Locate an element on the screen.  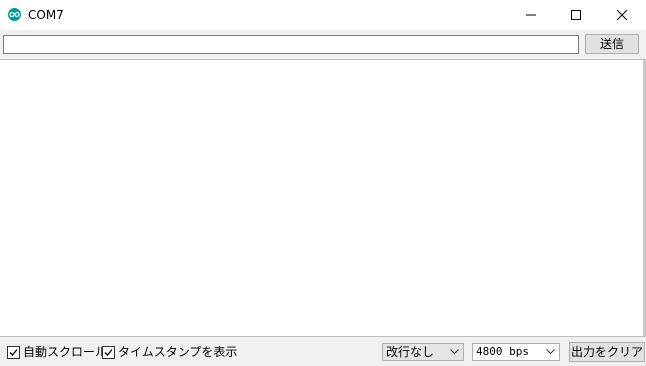
send-button: 送信 is located at coordinates (612, 44).